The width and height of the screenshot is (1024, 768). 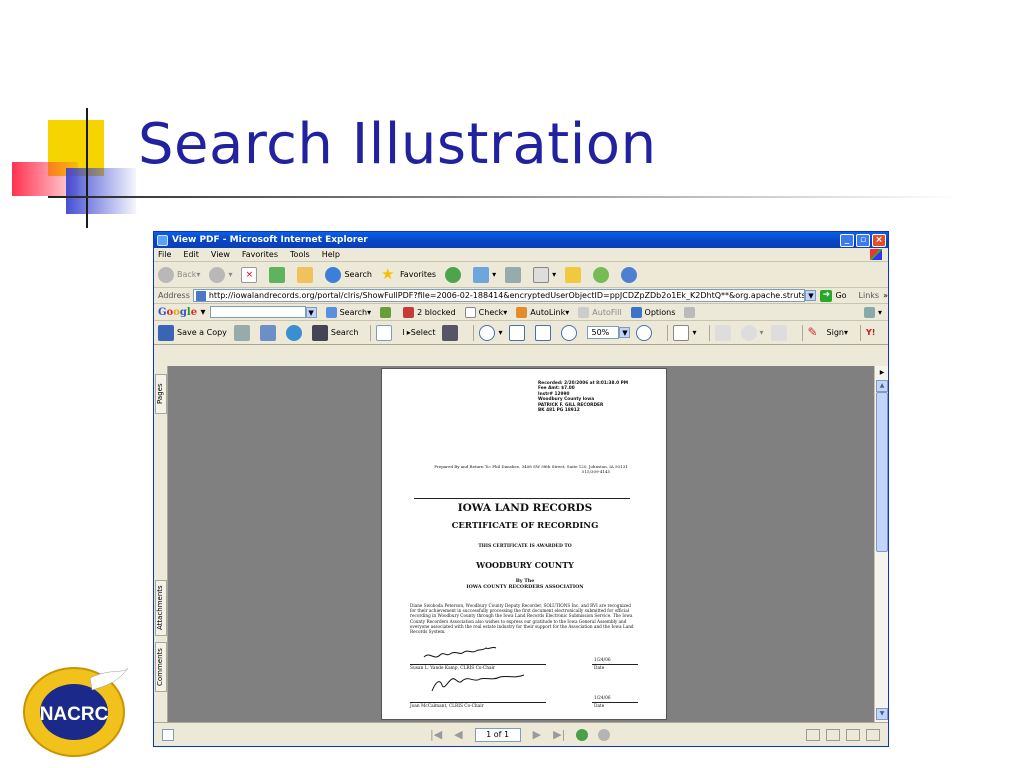 What do you see at coordinates (882, 714) in the screenshot?
I see `scroll-down-icon: ▼` at bounding box center [882, 714].